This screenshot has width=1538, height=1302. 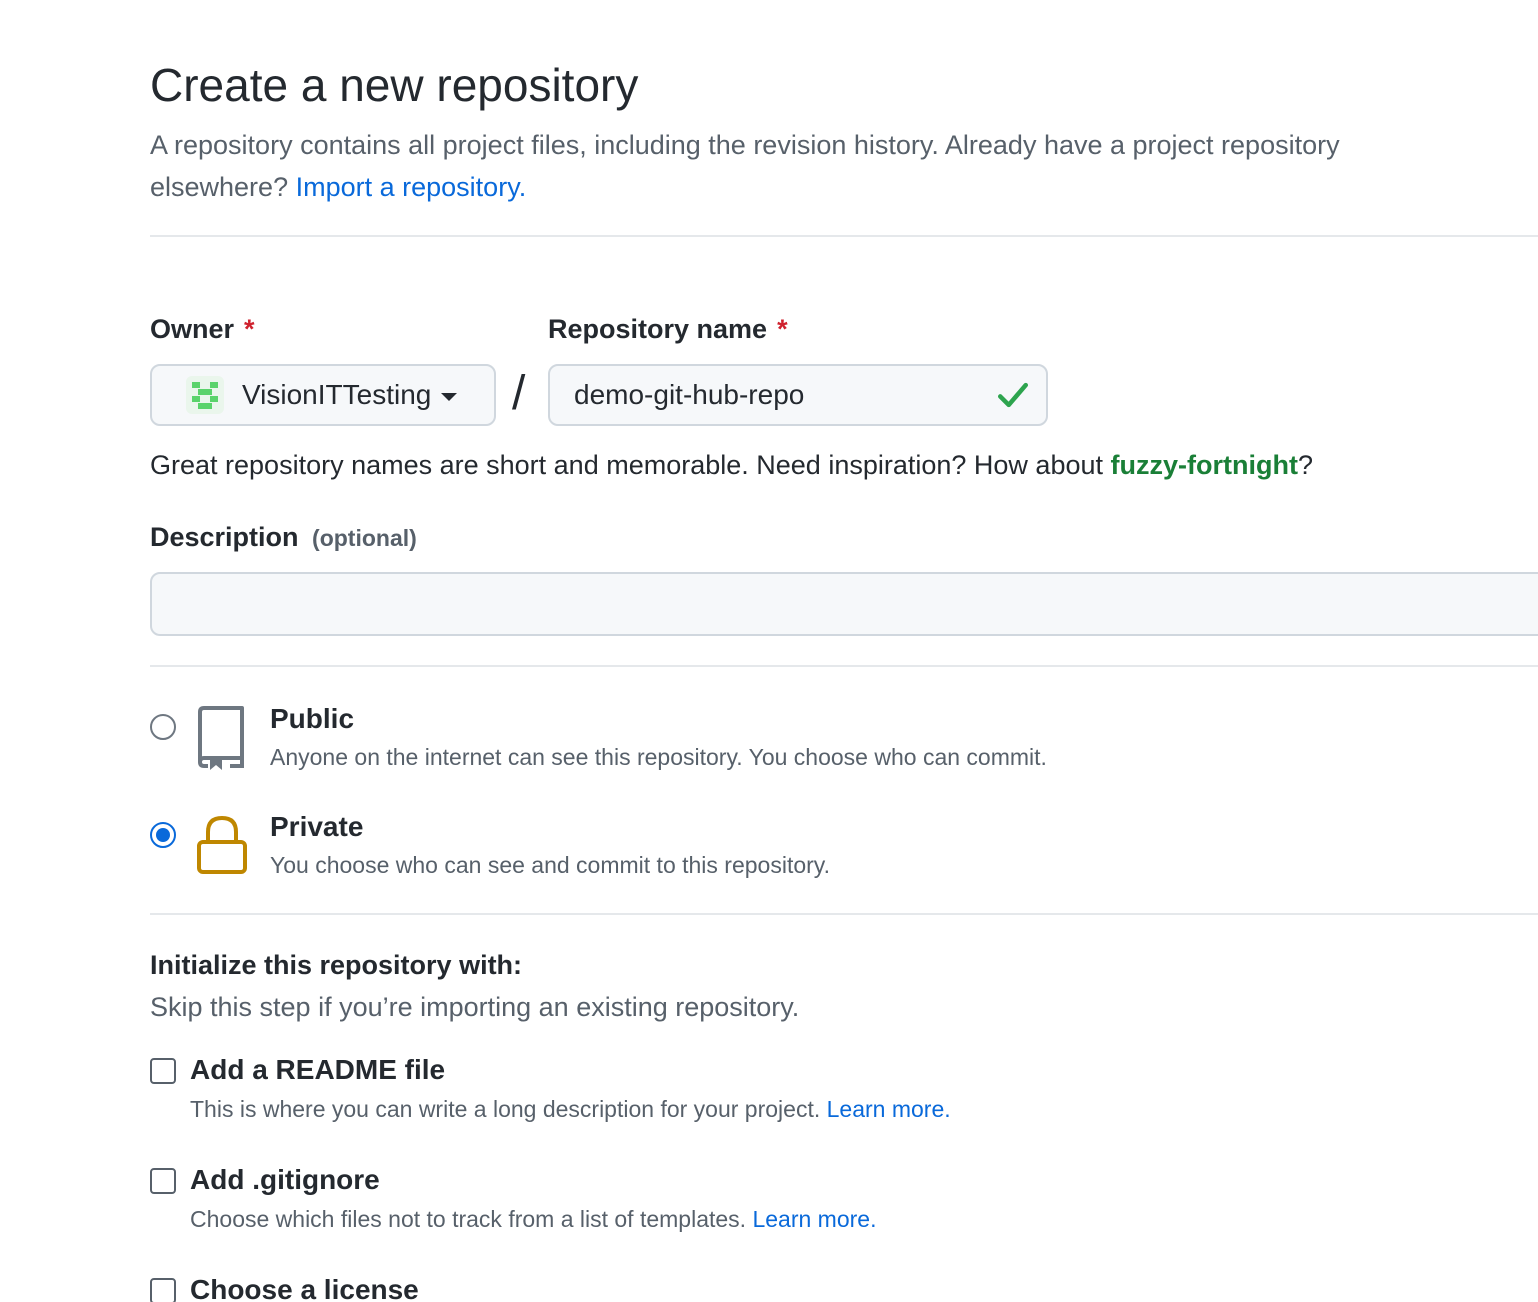 I want to click on description-input, so click(x=844, y=604).